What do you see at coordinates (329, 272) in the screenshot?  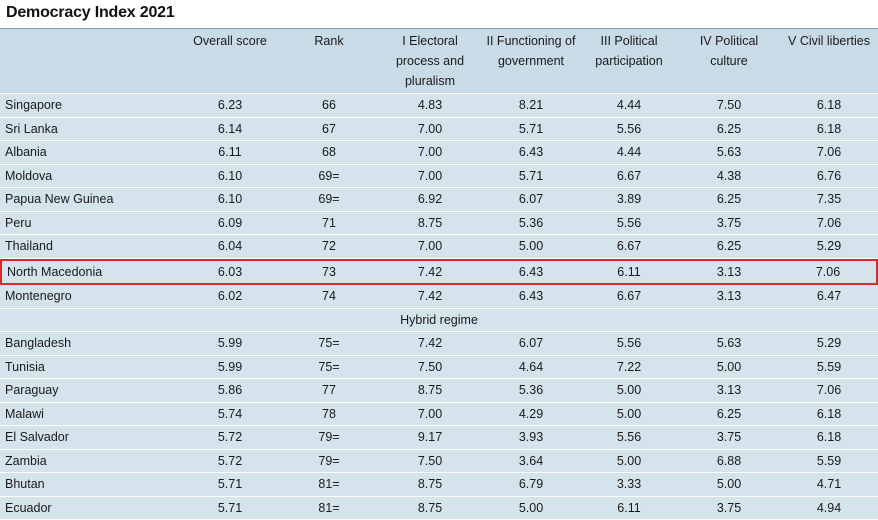 I see `value-cell: 73` at bounding box center [329, 272].